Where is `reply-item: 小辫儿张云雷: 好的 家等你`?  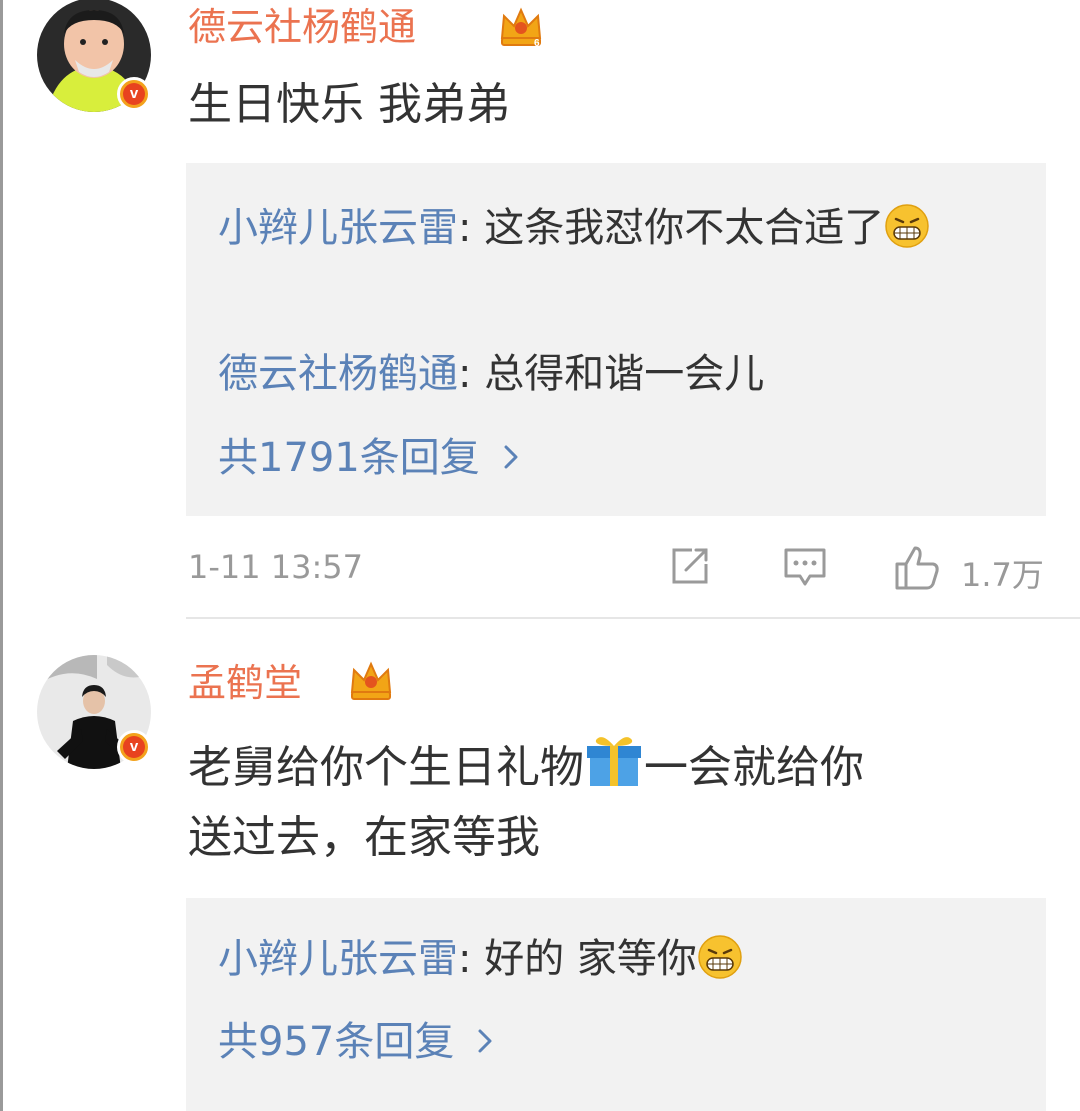
reply-item: 小辫儿张云雷: 好的 家等你 is located at coordinates (480, 959).